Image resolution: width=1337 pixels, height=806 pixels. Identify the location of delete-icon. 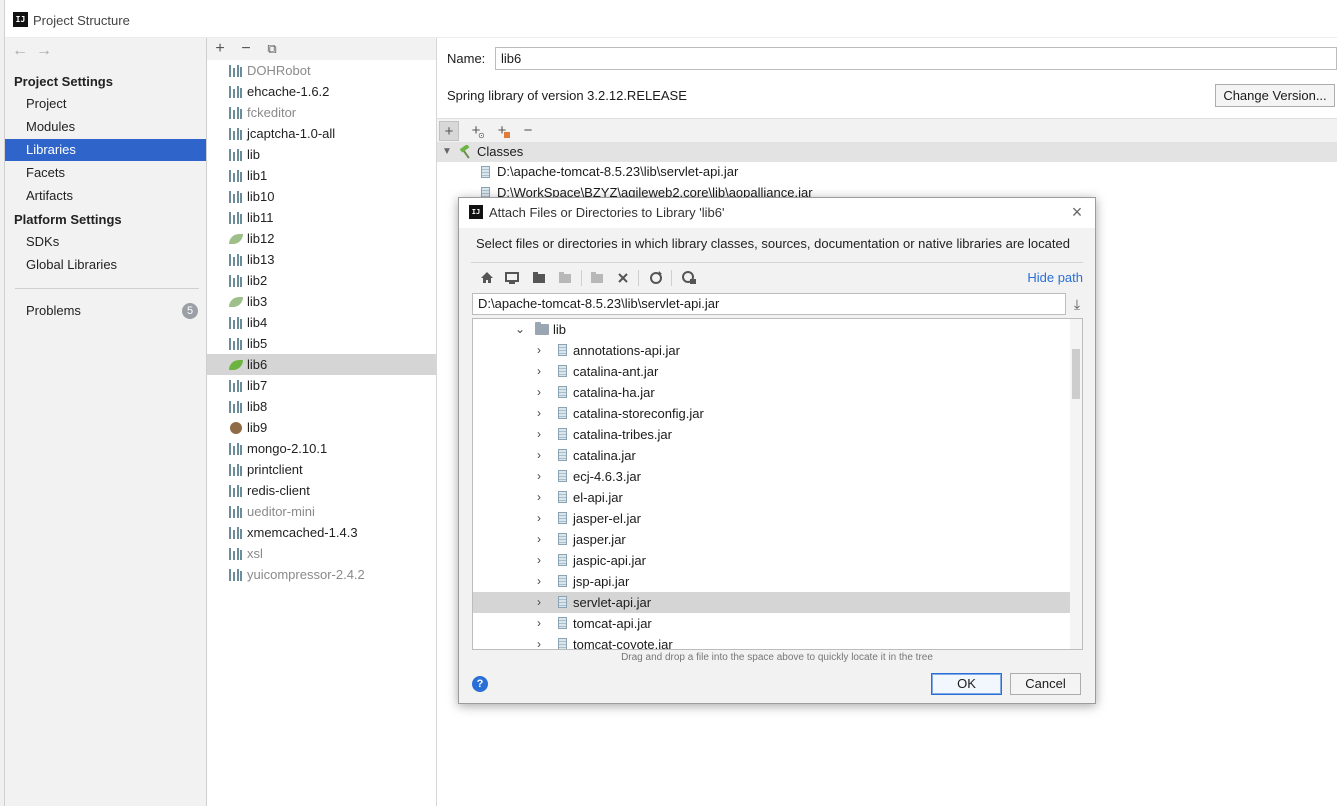
(623, 278).